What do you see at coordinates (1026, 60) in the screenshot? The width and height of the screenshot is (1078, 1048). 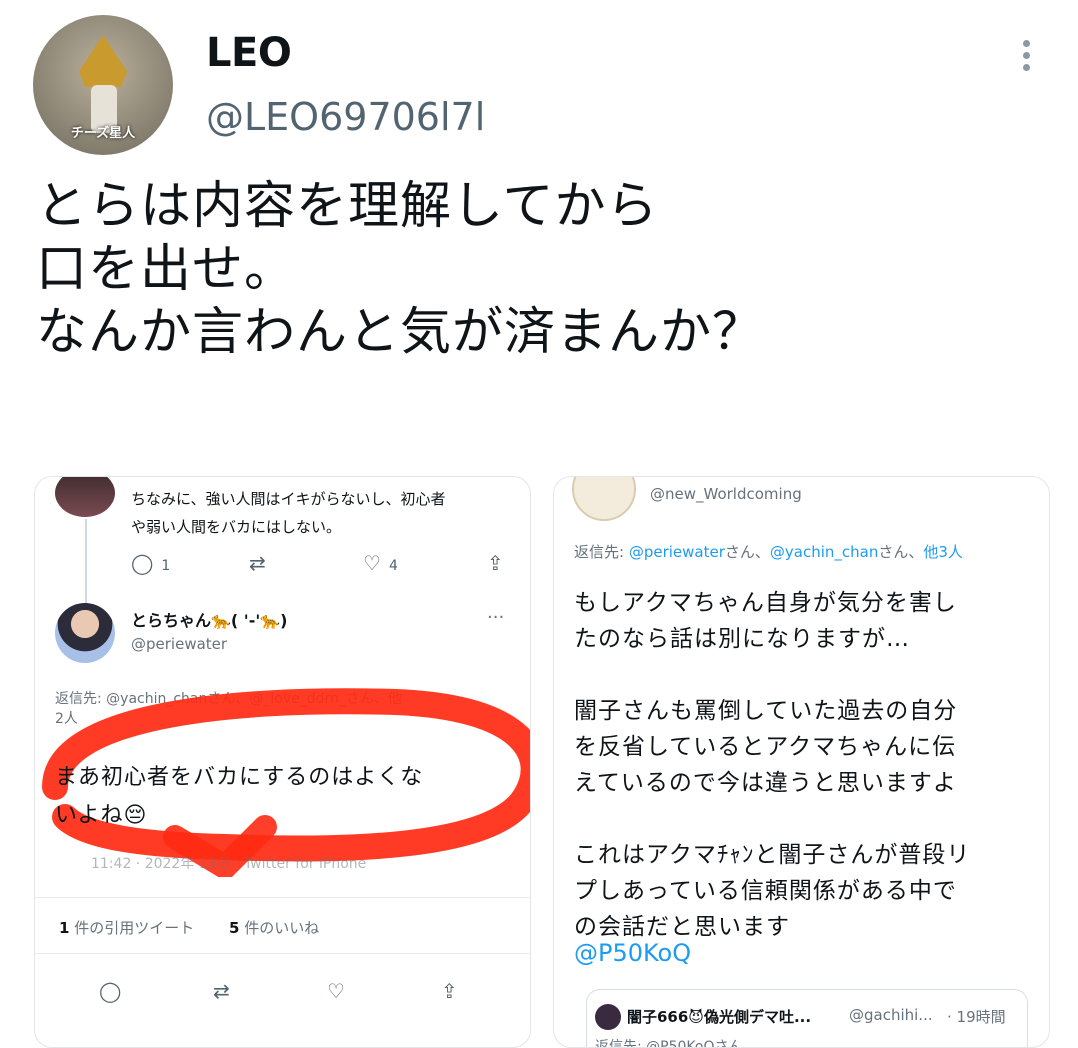 I see `more-options-icon` at bounding box center [1026, 60].